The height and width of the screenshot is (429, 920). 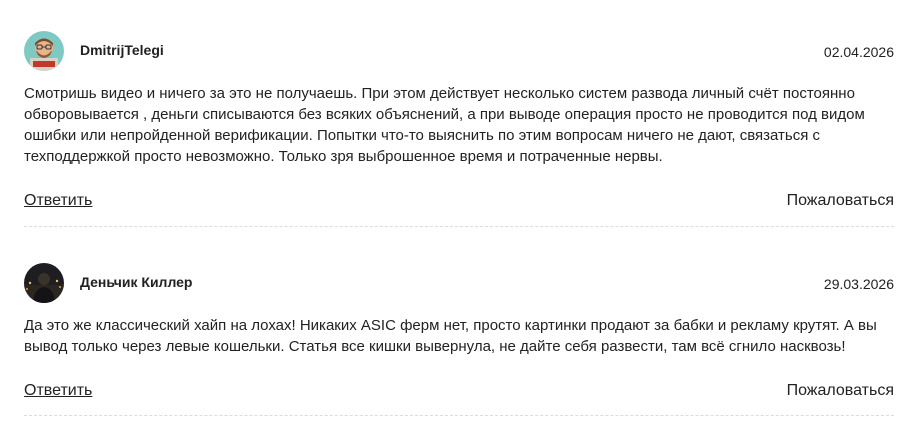 I want to click on comment-date: 02.04.2026, so click(x=858, y=52).